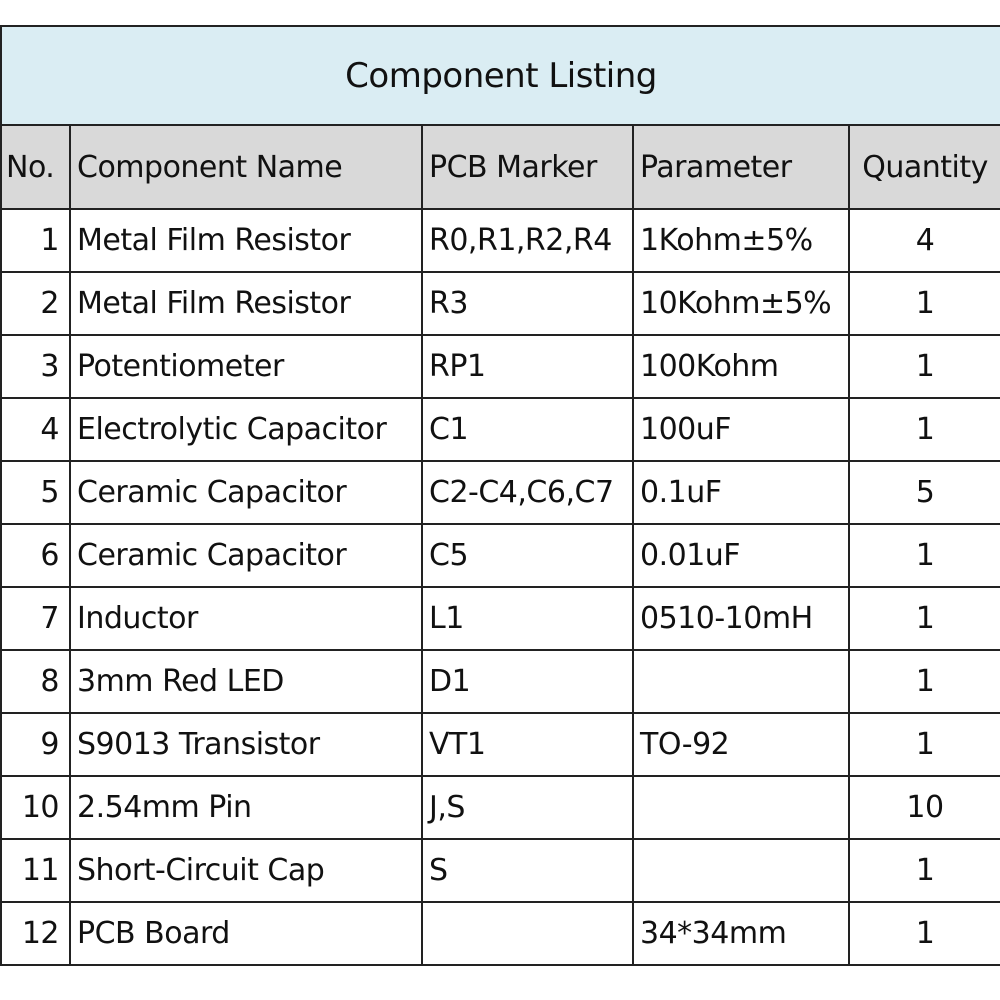  What do you see at coordinates (35, 303) in the screenshot?
I see `cell-no: 2` at bounding box center [35, 303].